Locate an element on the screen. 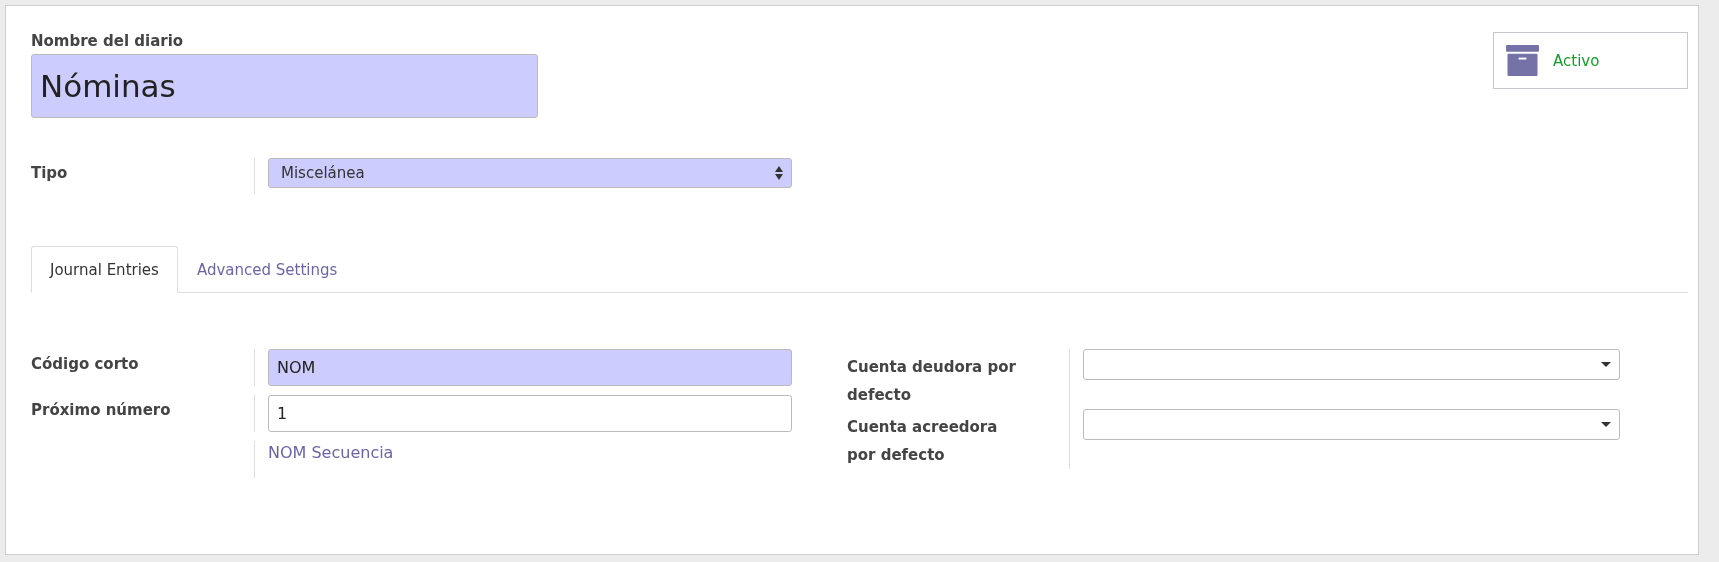  field-label: Próximo número is located at coordinates (143, 413).